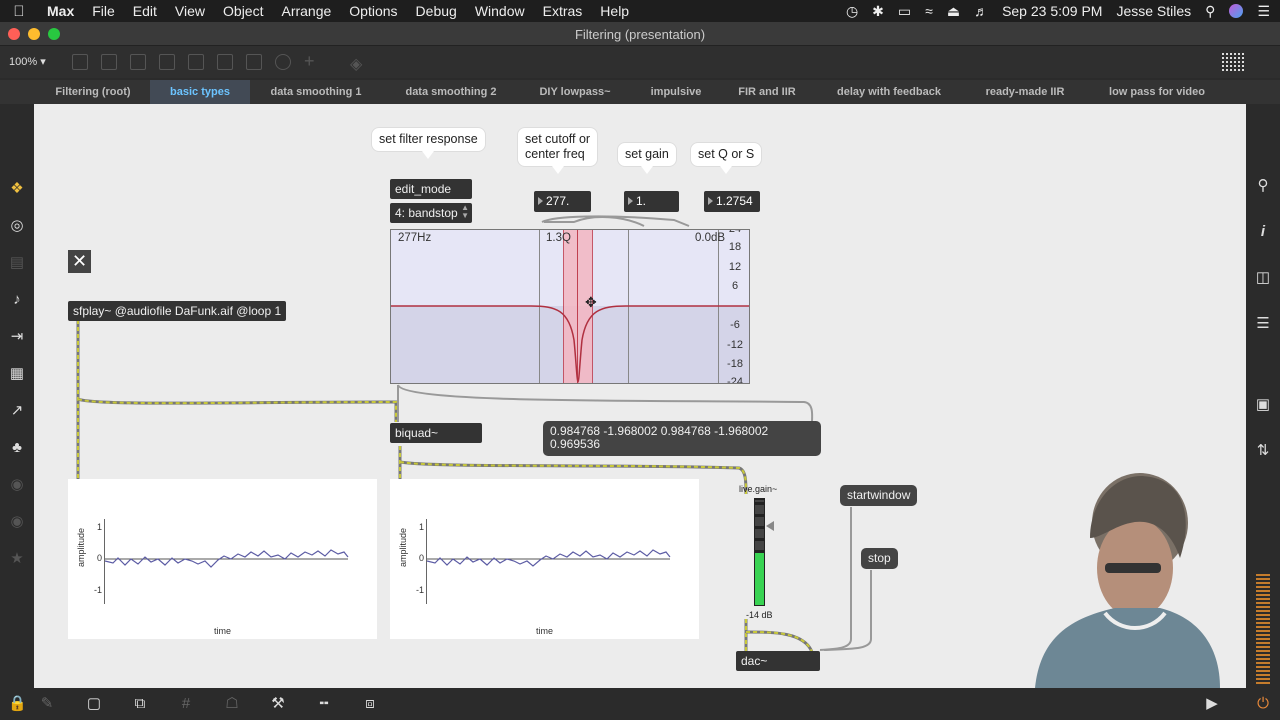 The image size is (1280, 720). What do you see at coordinates (17, 396) in the screenshot?
I see `left-sidebar: ❖ ◎ ▤ ♪ ⇥ ▦ ↗ ♣ ◉ ◉ ★` at bounding box center [17, 396].